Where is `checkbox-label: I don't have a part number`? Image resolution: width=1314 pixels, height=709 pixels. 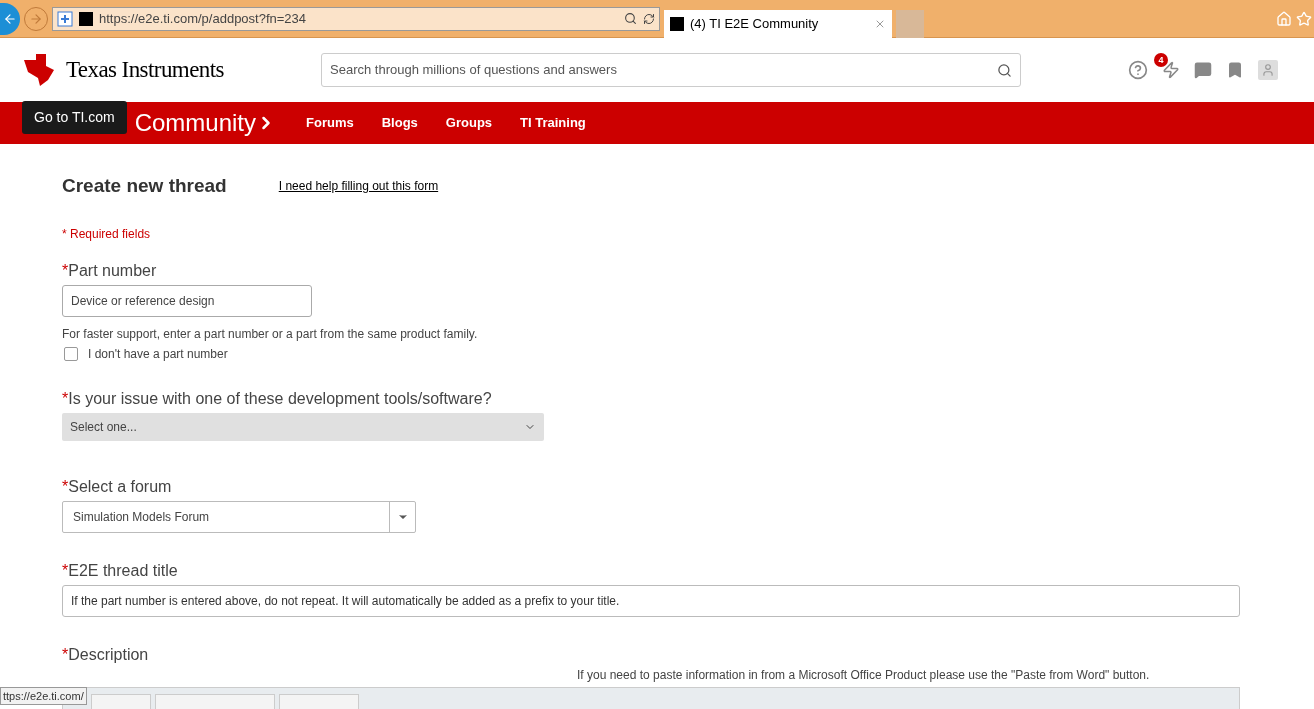 checkbox-label: I don't have a part number is located at coordinates (158, 354).